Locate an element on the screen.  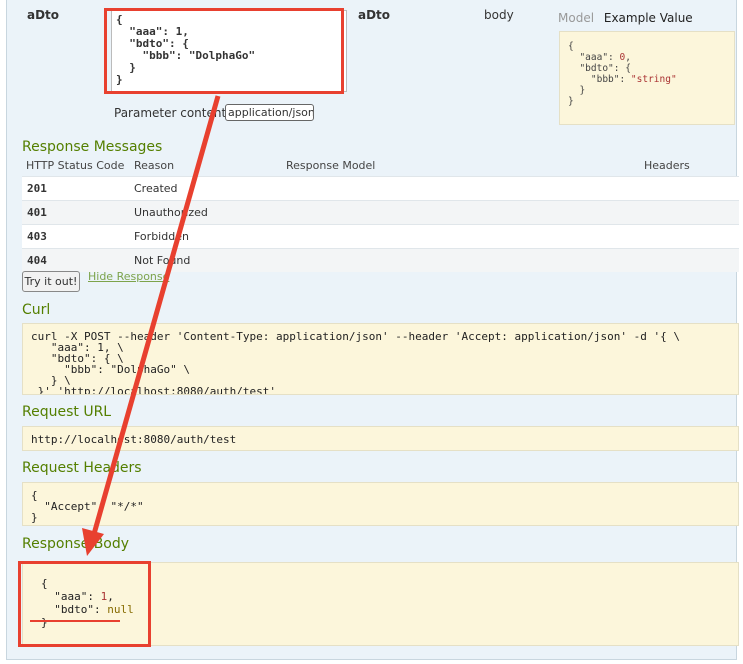
content-type-selected: application/json is located at coordinates (271, 112).